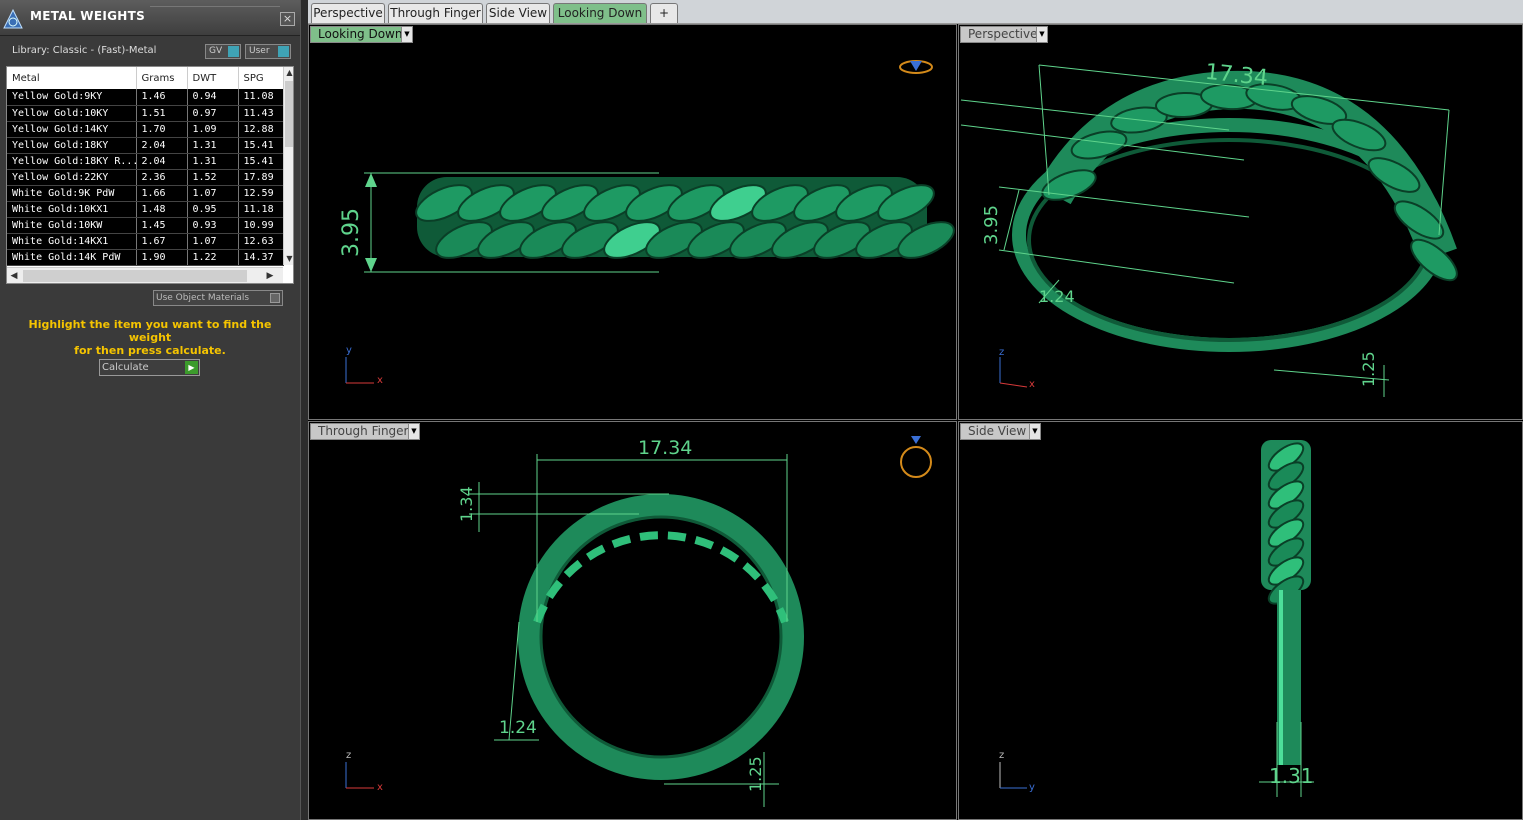  I want to click on table-cell: White Gold:9K PdW, so click(72, 193).